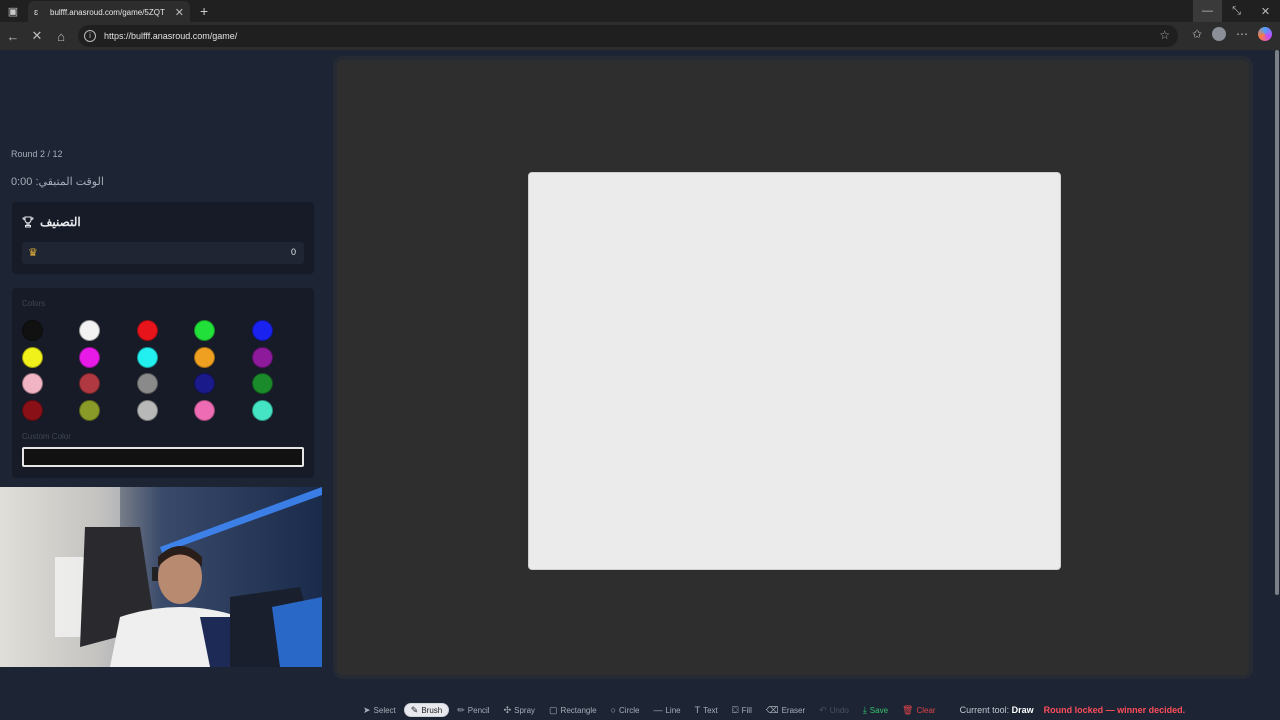 The height and width of the screenshot is (720, 1280). Describe the element at coordinates (1265, 11) in the screenshot. I see `close-window-icon: ✕` at that location.